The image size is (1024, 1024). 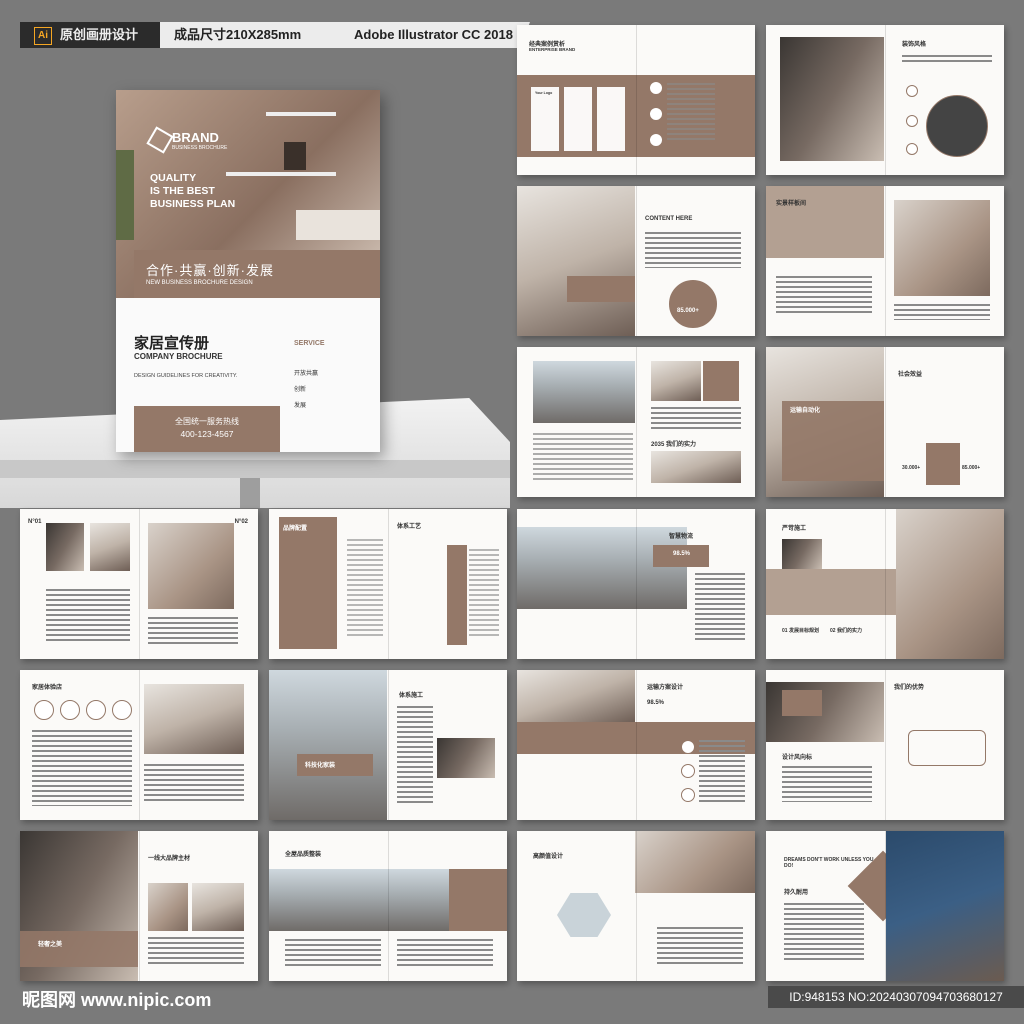 I want to click on cover-hotline-box: 全国统一服务热线 400-123-4567, so click(x=207, y=429).